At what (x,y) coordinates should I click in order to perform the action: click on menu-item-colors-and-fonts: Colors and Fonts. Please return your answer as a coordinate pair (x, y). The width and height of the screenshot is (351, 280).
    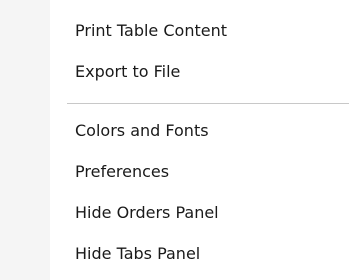
    Looking at the image, I should click on (200, 131).